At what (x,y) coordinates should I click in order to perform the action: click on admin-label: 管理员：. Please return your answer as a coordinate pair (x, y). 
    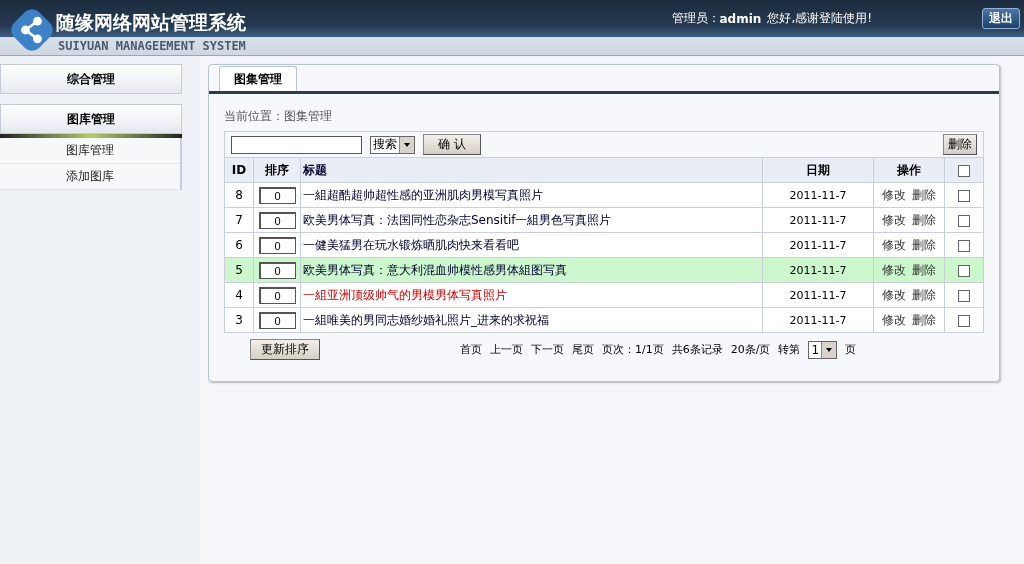
    Looking at the image, I should click on (695, 18).